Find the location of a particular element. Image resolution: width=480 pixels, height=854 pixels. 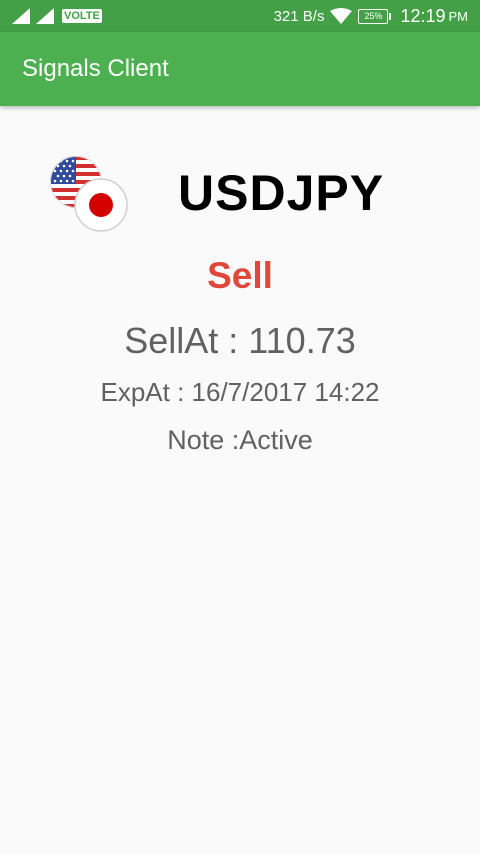

expiry-time: ExpAt : 16/7/2017 14:22 is located at coordinates (240, 392).